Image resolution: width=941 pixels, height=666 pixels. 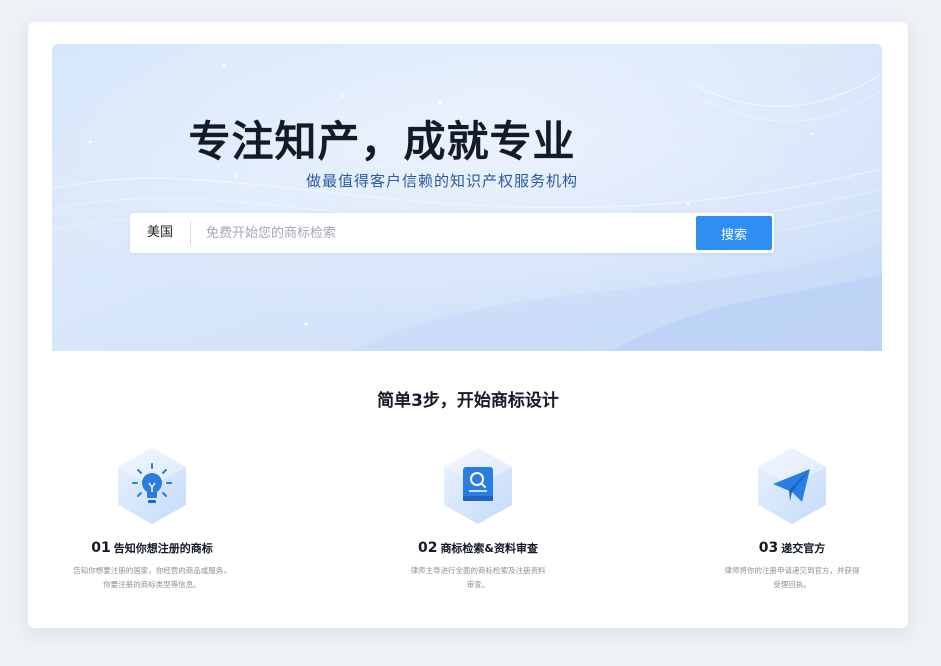 What do you see at coordinates (468, 401) in the screenshot?
I see `steps-section-title: 简单3步，开始商标设计` at bounding box center [468, 401].